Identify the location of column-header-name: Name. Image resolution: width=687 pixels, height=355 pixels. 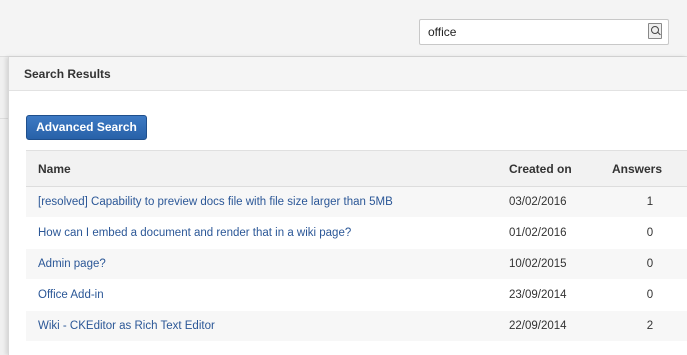
(267, 168).